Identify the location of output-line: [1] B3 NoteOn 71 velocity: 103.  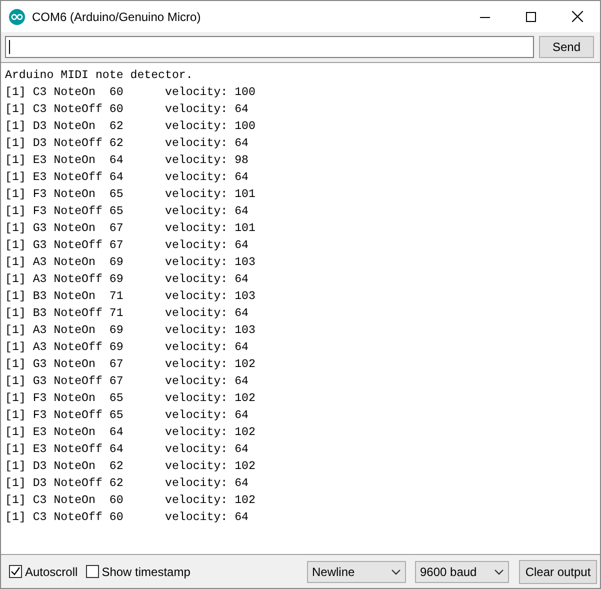
(130, 297).